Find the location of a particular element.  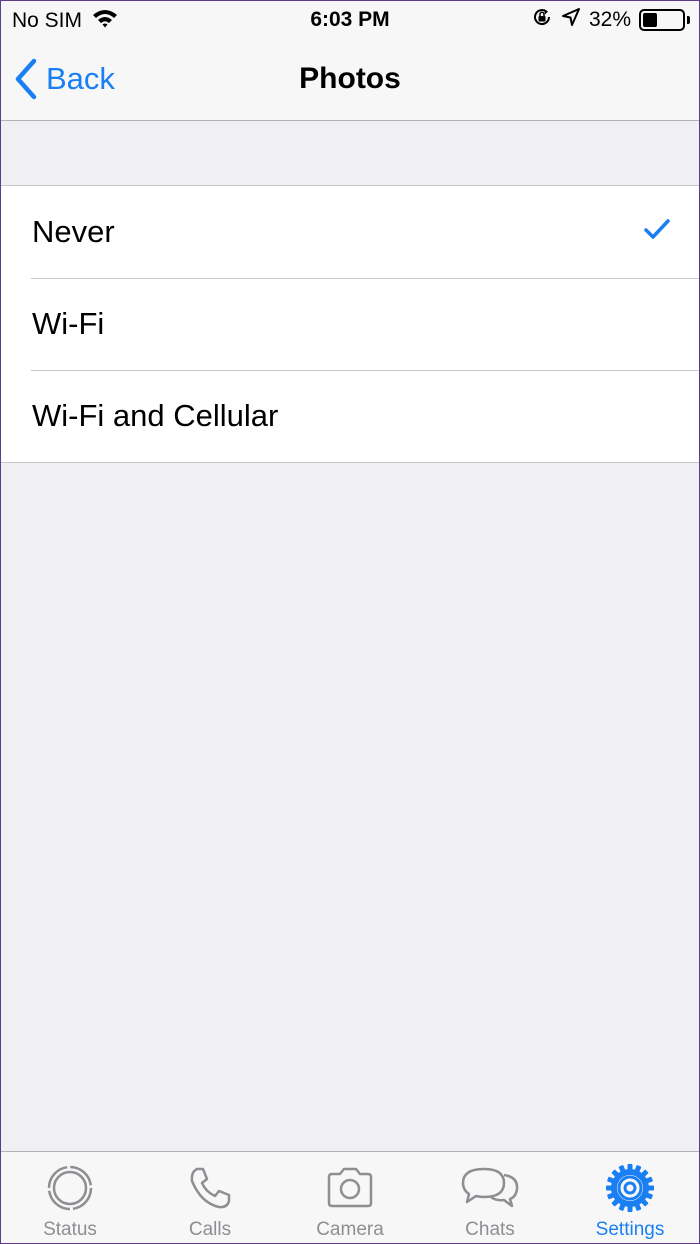

tab-chats: Chats is located at coordinates (490, 1198).